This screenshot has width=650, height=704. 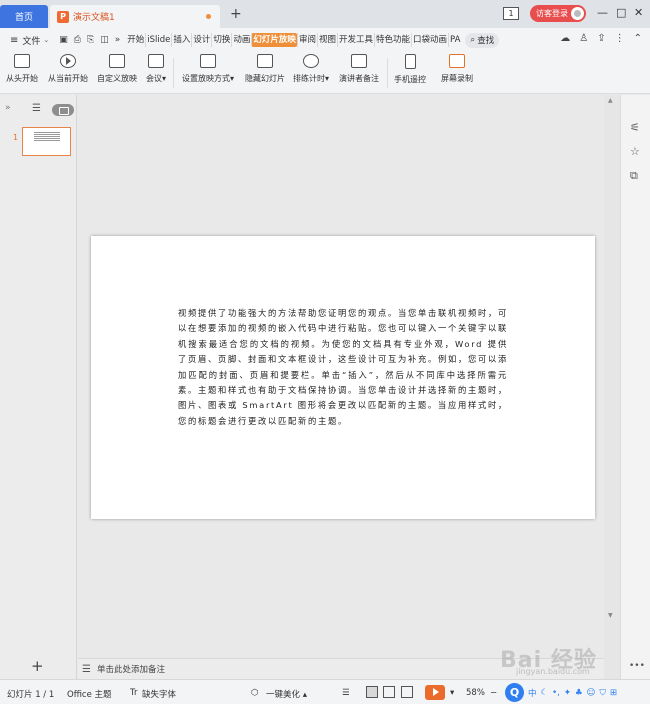 What do you see at coordinates (457, 69) in the screenshot?
I see `screen-record-button: 屏幕录制` at bounding box center [457, 69].